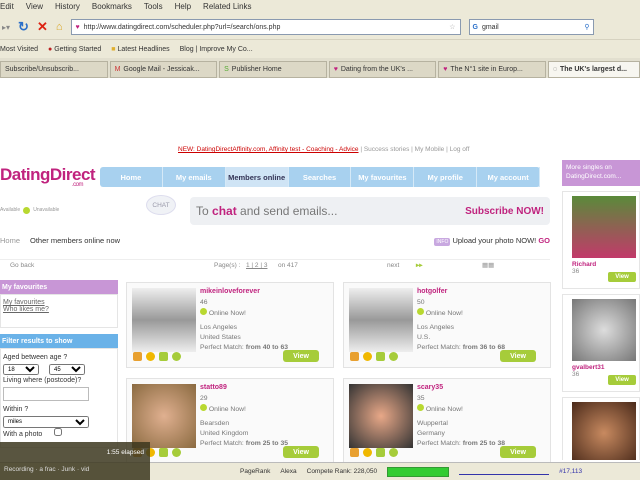 The height and width of the screenshot is (480, 640). I want to click on nav-members-online: Members online, so click(257, 177).